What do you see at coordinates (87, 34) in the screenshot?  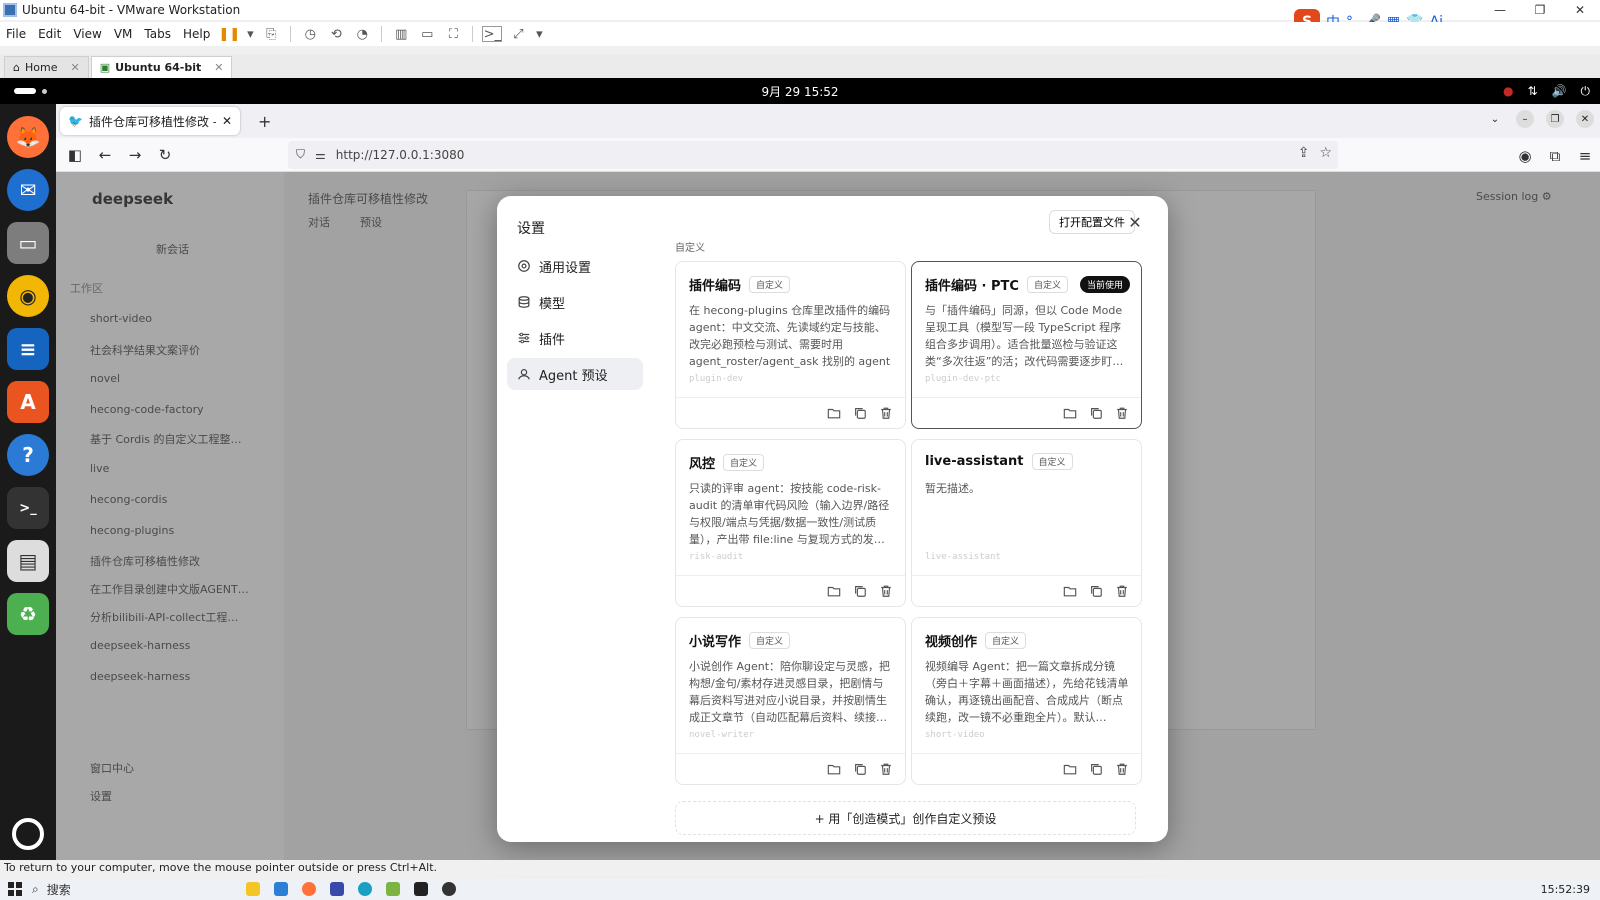 I see `menu-view: View` at bounding box center [87, 34].